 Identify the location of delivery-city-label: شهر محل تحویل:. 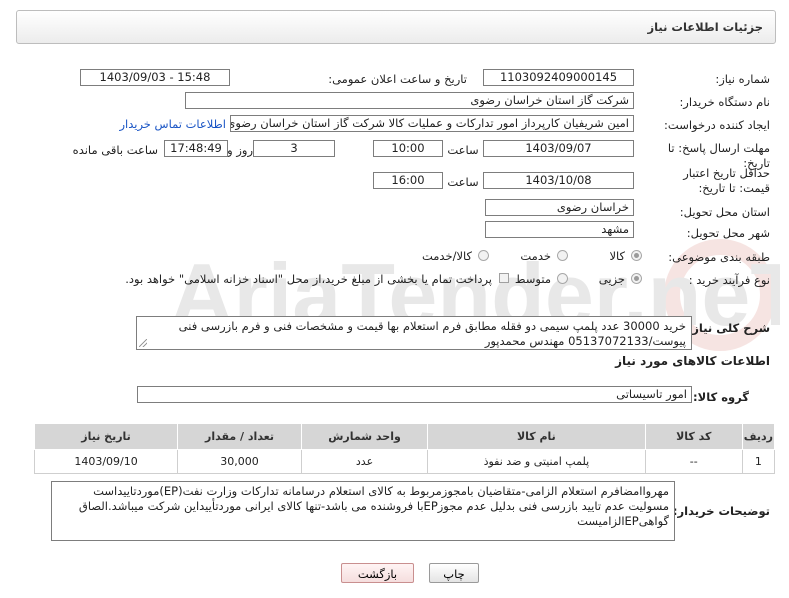
(728, 233).